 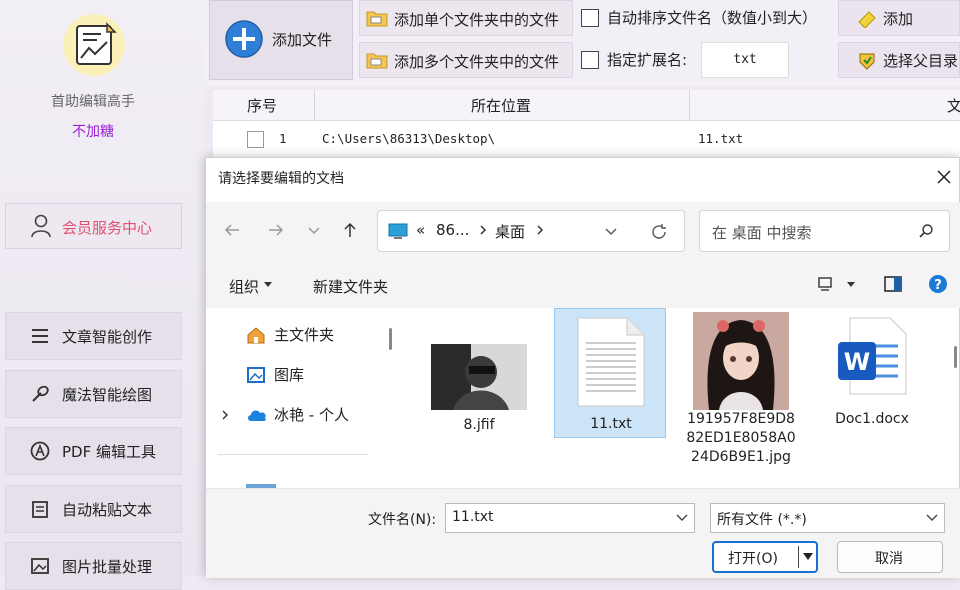 What do you see at coordinates (107, 395) in the screenshot?
I see `nav-label: 魔法智能绘图` at bounding box center [107, 395].